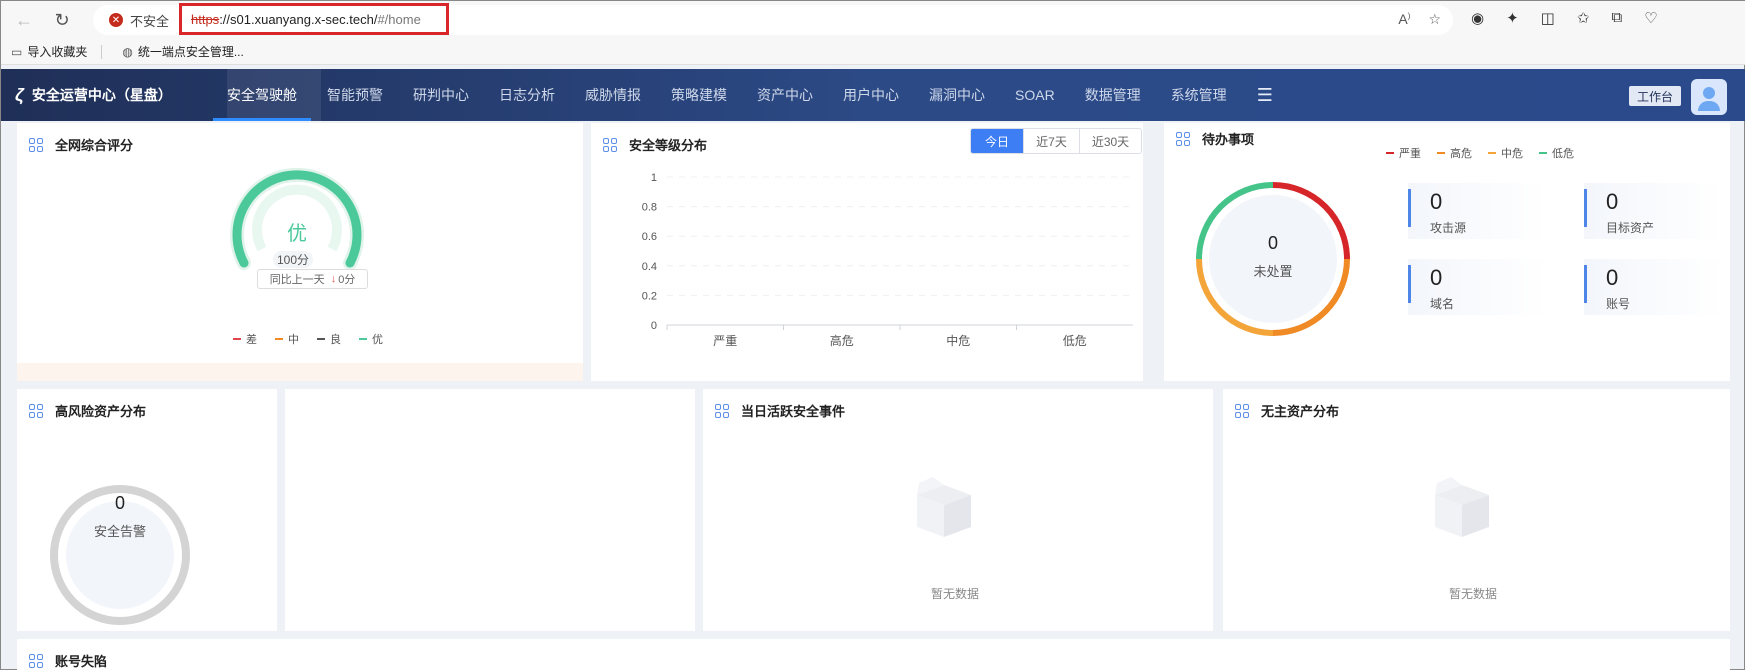 This screenshot has width=1745, height=670. I want to click on unowned-panel: 无主资产分布 暂无数据, so click(1476, 510).